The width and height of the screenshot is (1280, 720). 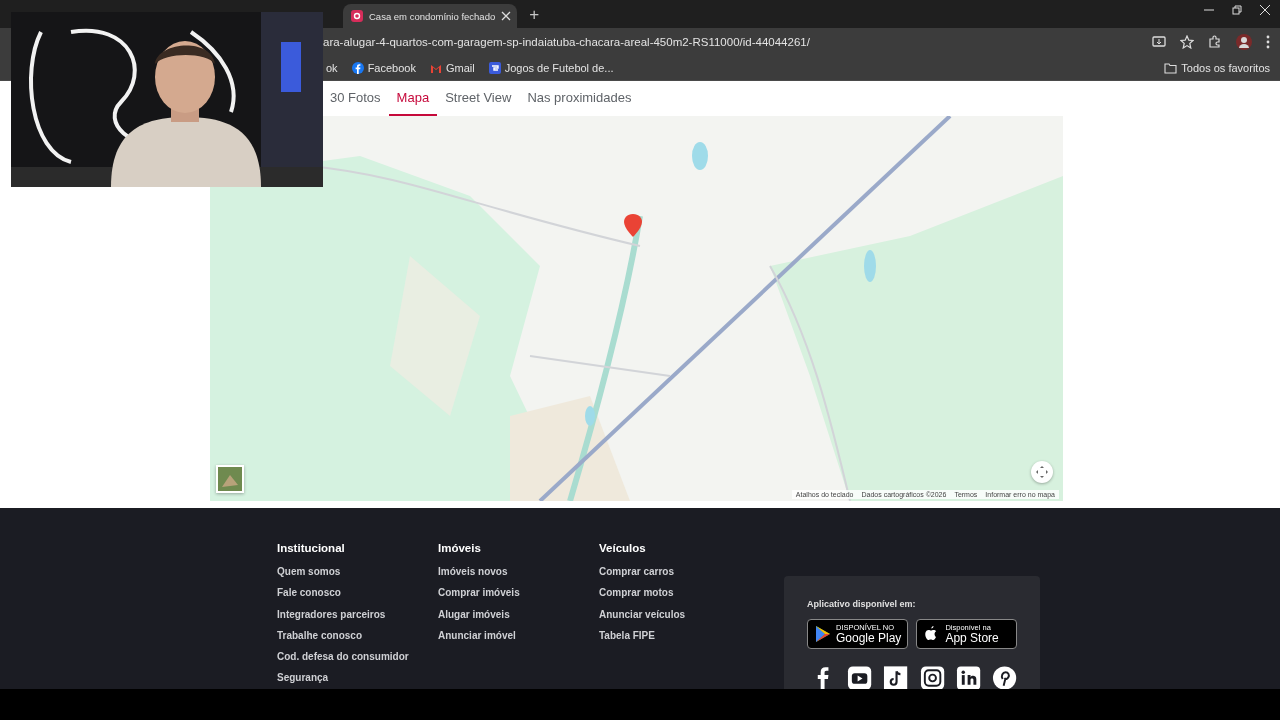 I want to click on footer-link: Comprar carros, so click(x=679, y=573).